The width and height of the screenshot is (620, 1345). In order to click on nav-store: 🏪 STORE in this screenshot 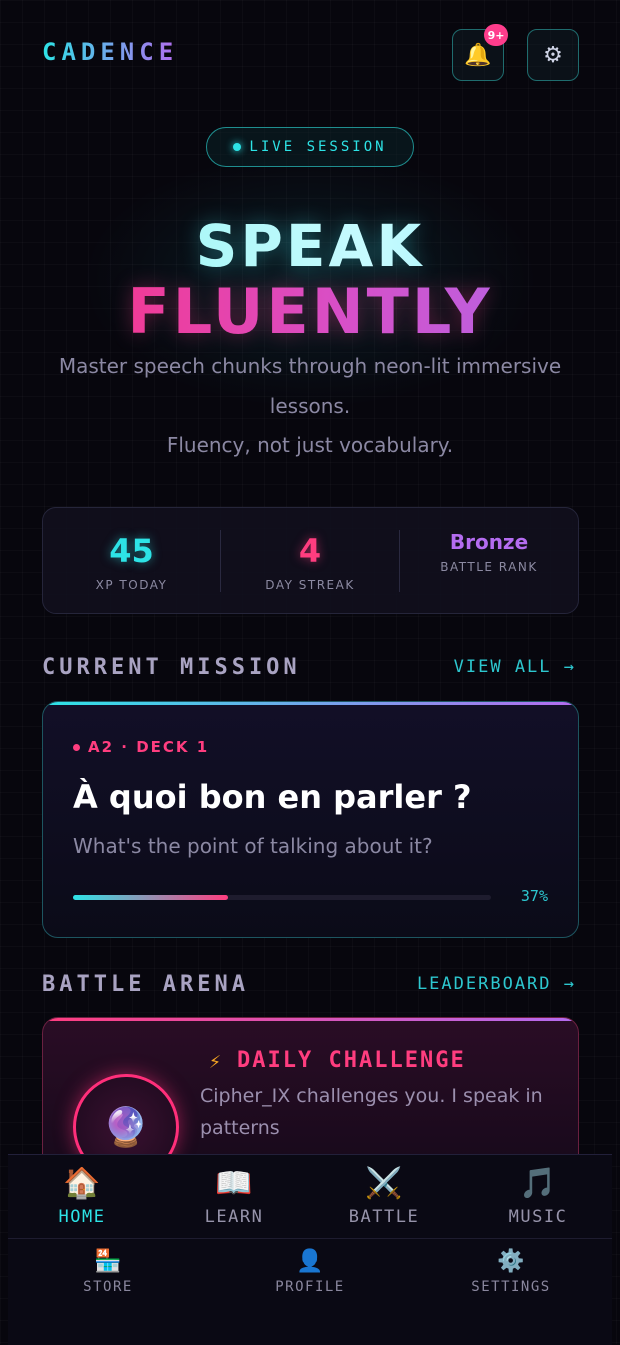, I will do `click(108, 1272)`.